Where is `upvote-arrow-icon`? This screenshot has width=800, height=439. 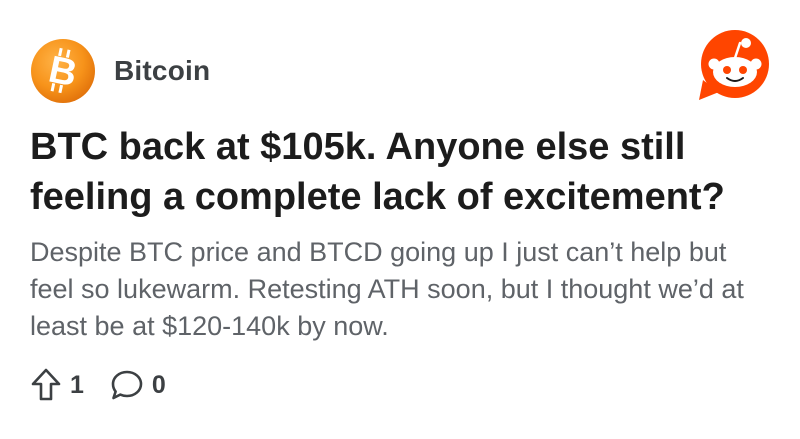
upvote-arrow-icon is located at coordinates (46, 385).